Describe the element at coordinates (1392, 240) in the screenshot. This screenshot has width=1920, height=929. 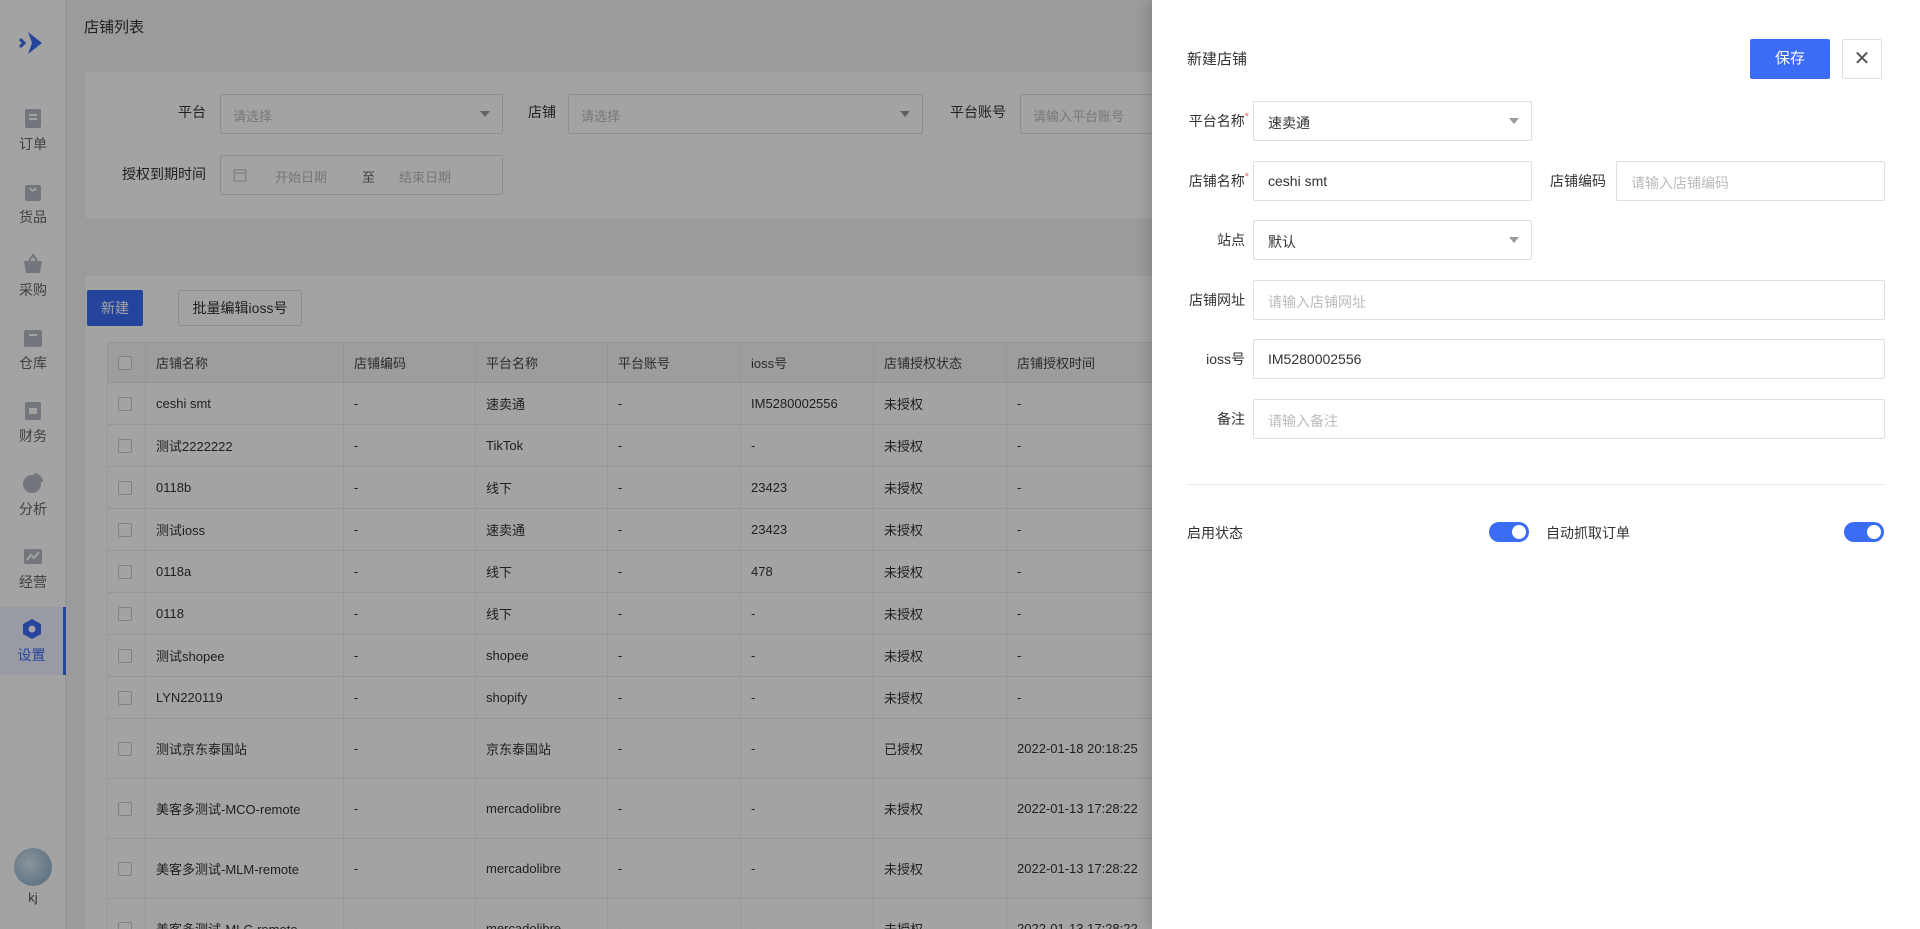
I see `site-select: 默认` at that location.